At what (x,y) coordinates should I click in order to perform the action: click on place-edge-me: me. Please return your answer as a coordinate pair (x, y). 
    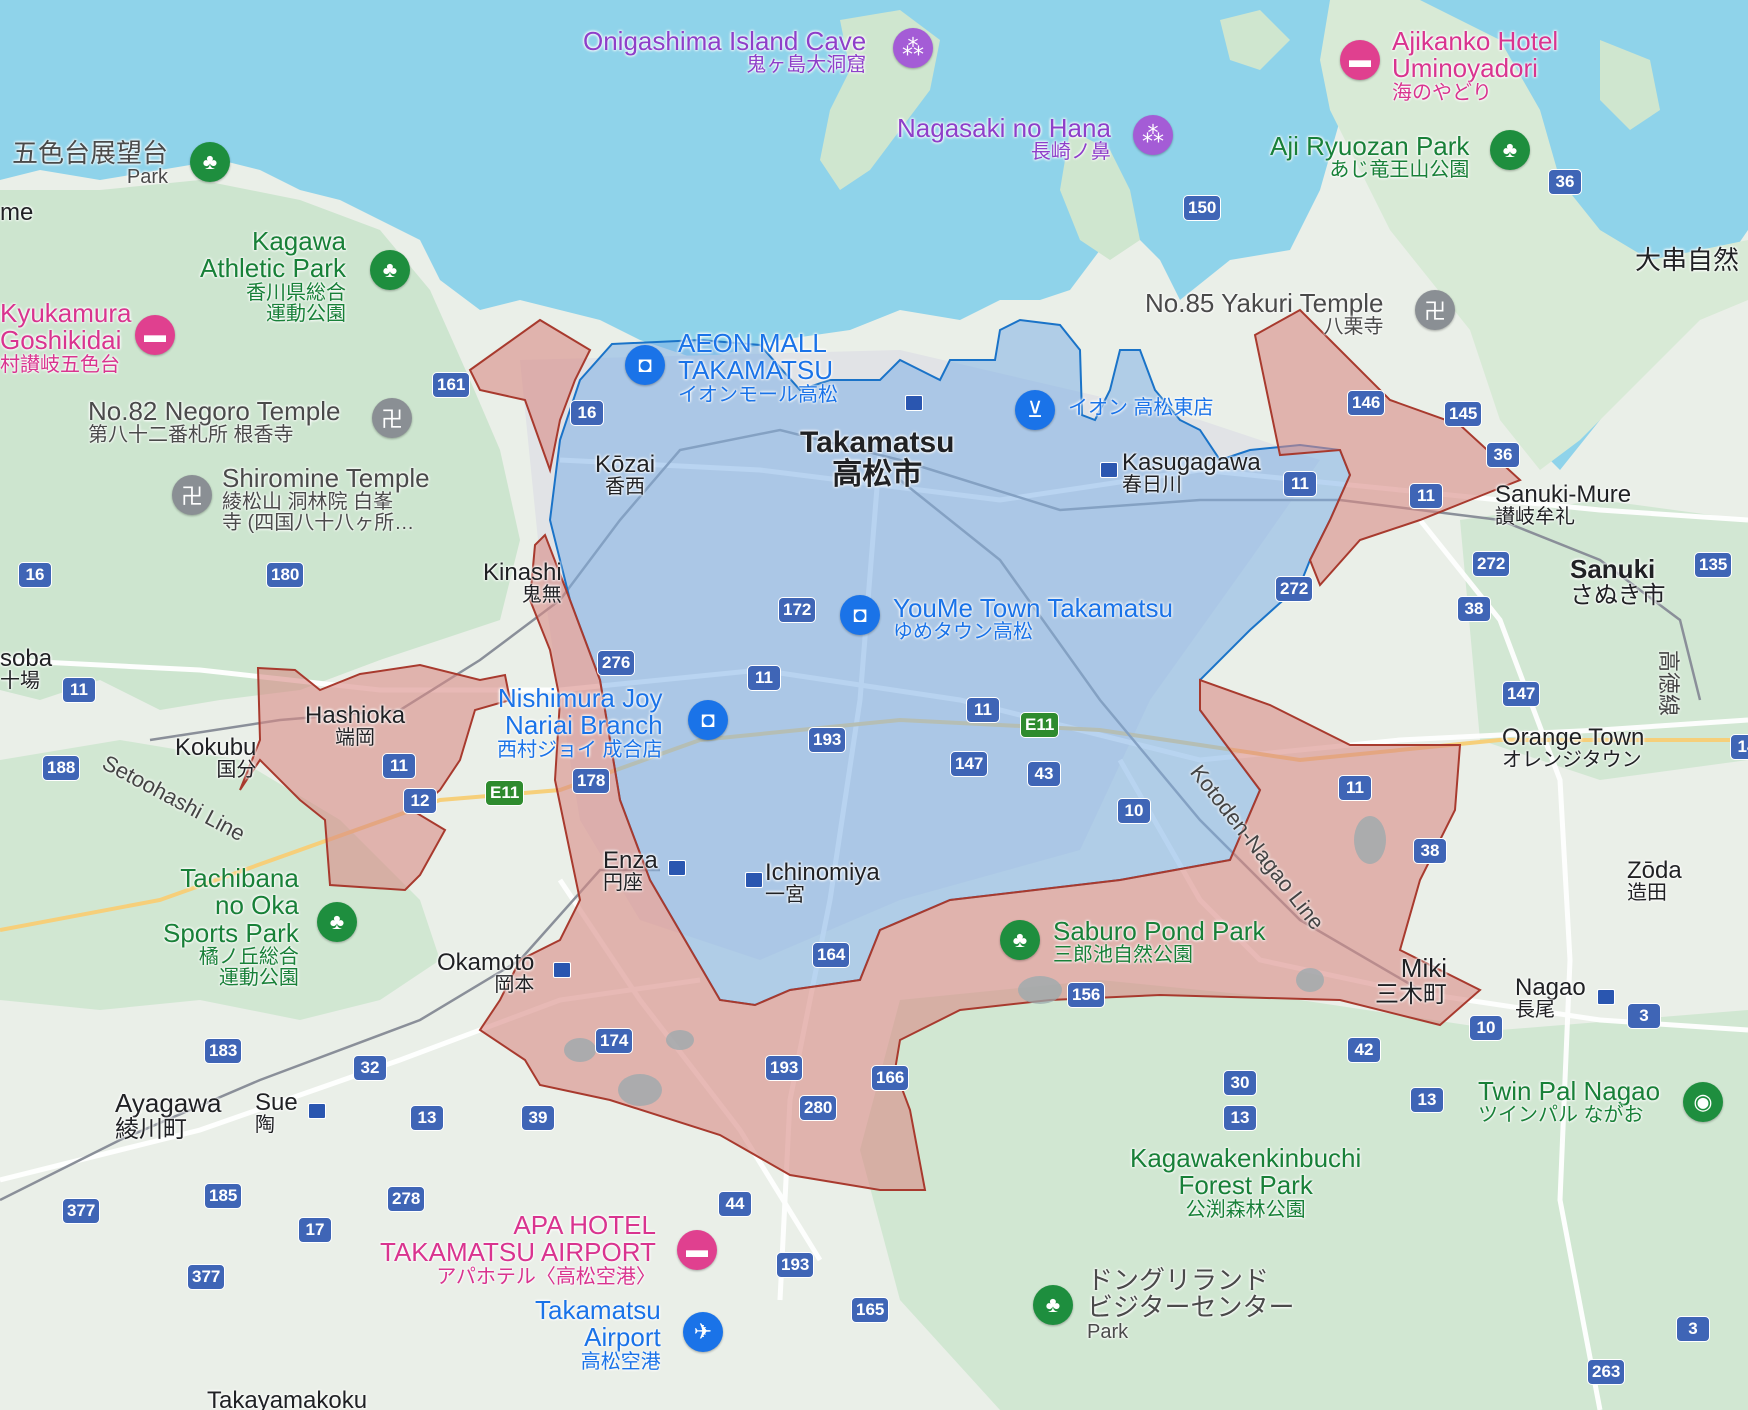
    Looking at the image, I should click on (17, 212).